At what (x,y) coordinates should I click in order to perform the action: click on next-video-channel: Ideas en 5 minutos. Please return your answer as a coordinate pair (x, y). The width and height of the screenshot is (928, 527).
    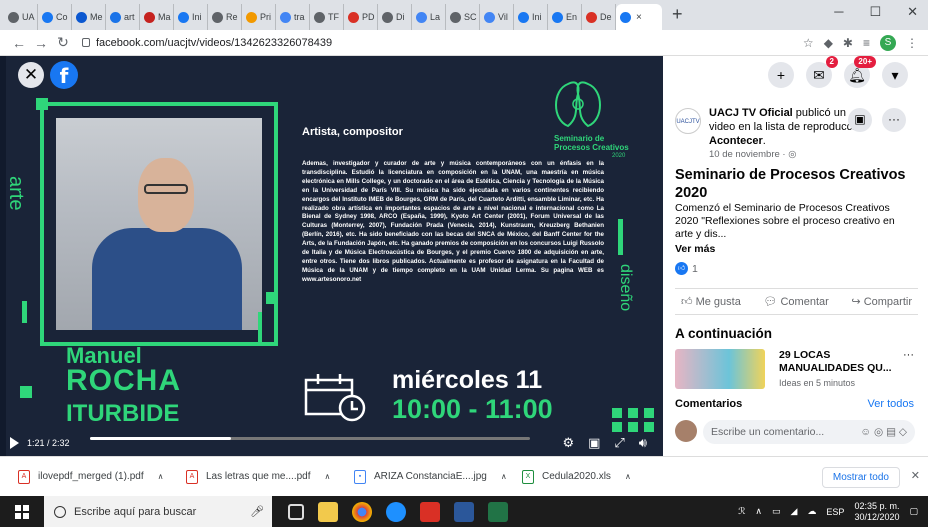
    Looking at the image, I should click on (817, 383).